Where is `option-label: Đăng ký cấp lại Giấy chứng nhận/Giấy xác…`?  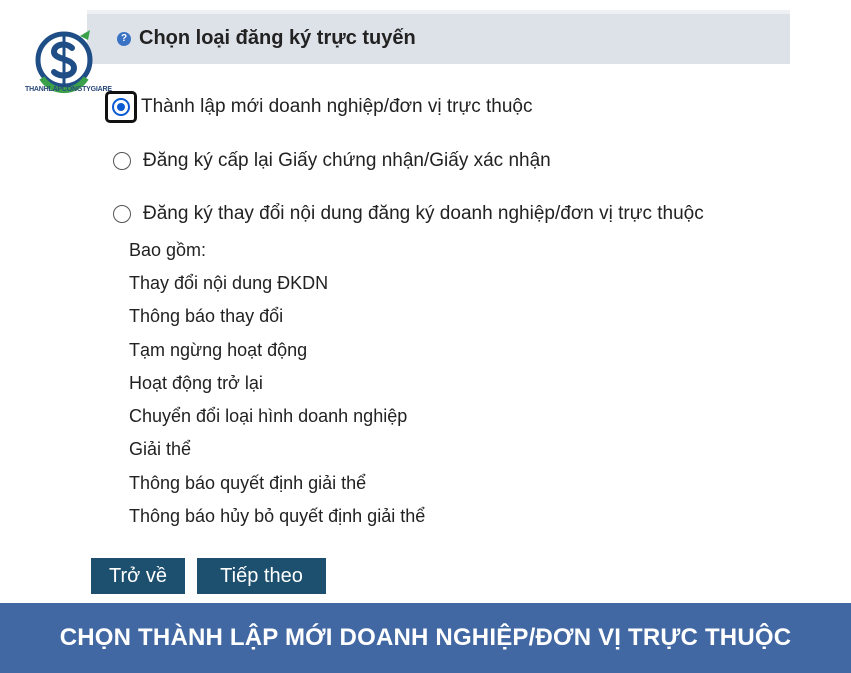 option-label: Đăng ký cấp lại Giấy chứng nhận/Giấy xác… is located at coordinates (347, 160).